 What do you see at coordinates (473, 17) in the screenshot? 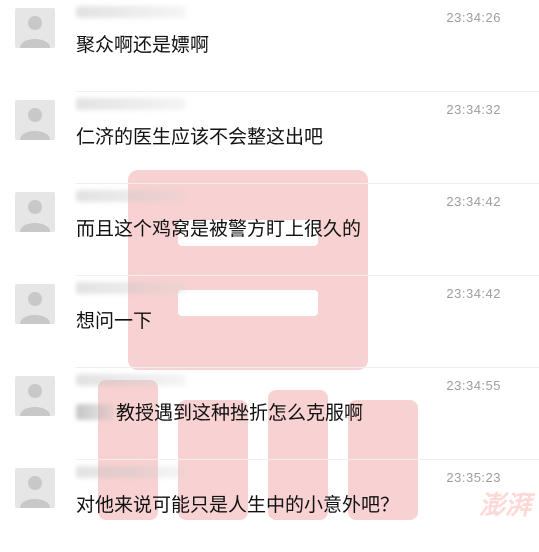
I see `message-timestamp: 23:34:26` at bounding box center [473, 17].